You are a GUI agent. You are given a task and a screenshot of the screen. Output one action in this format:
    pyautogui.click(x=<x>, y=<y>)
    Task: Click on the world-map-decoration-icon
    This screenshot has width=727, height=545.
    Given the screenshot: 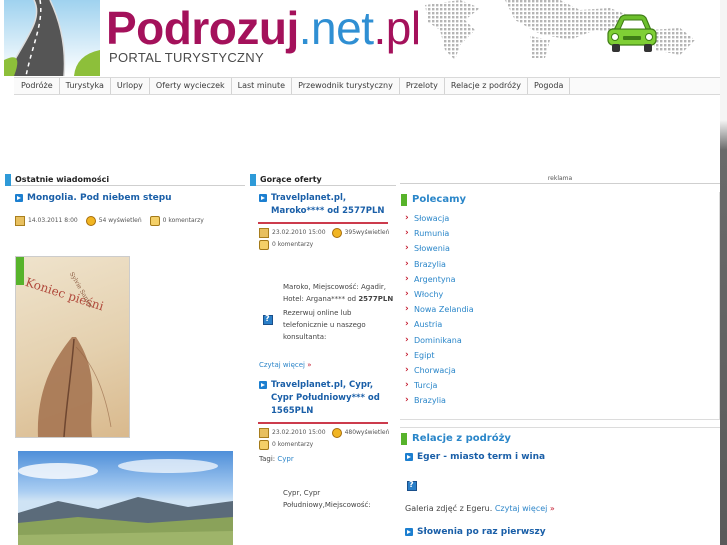 What is the action you would take?
    pyautogui.click(x=560, y=30)
    